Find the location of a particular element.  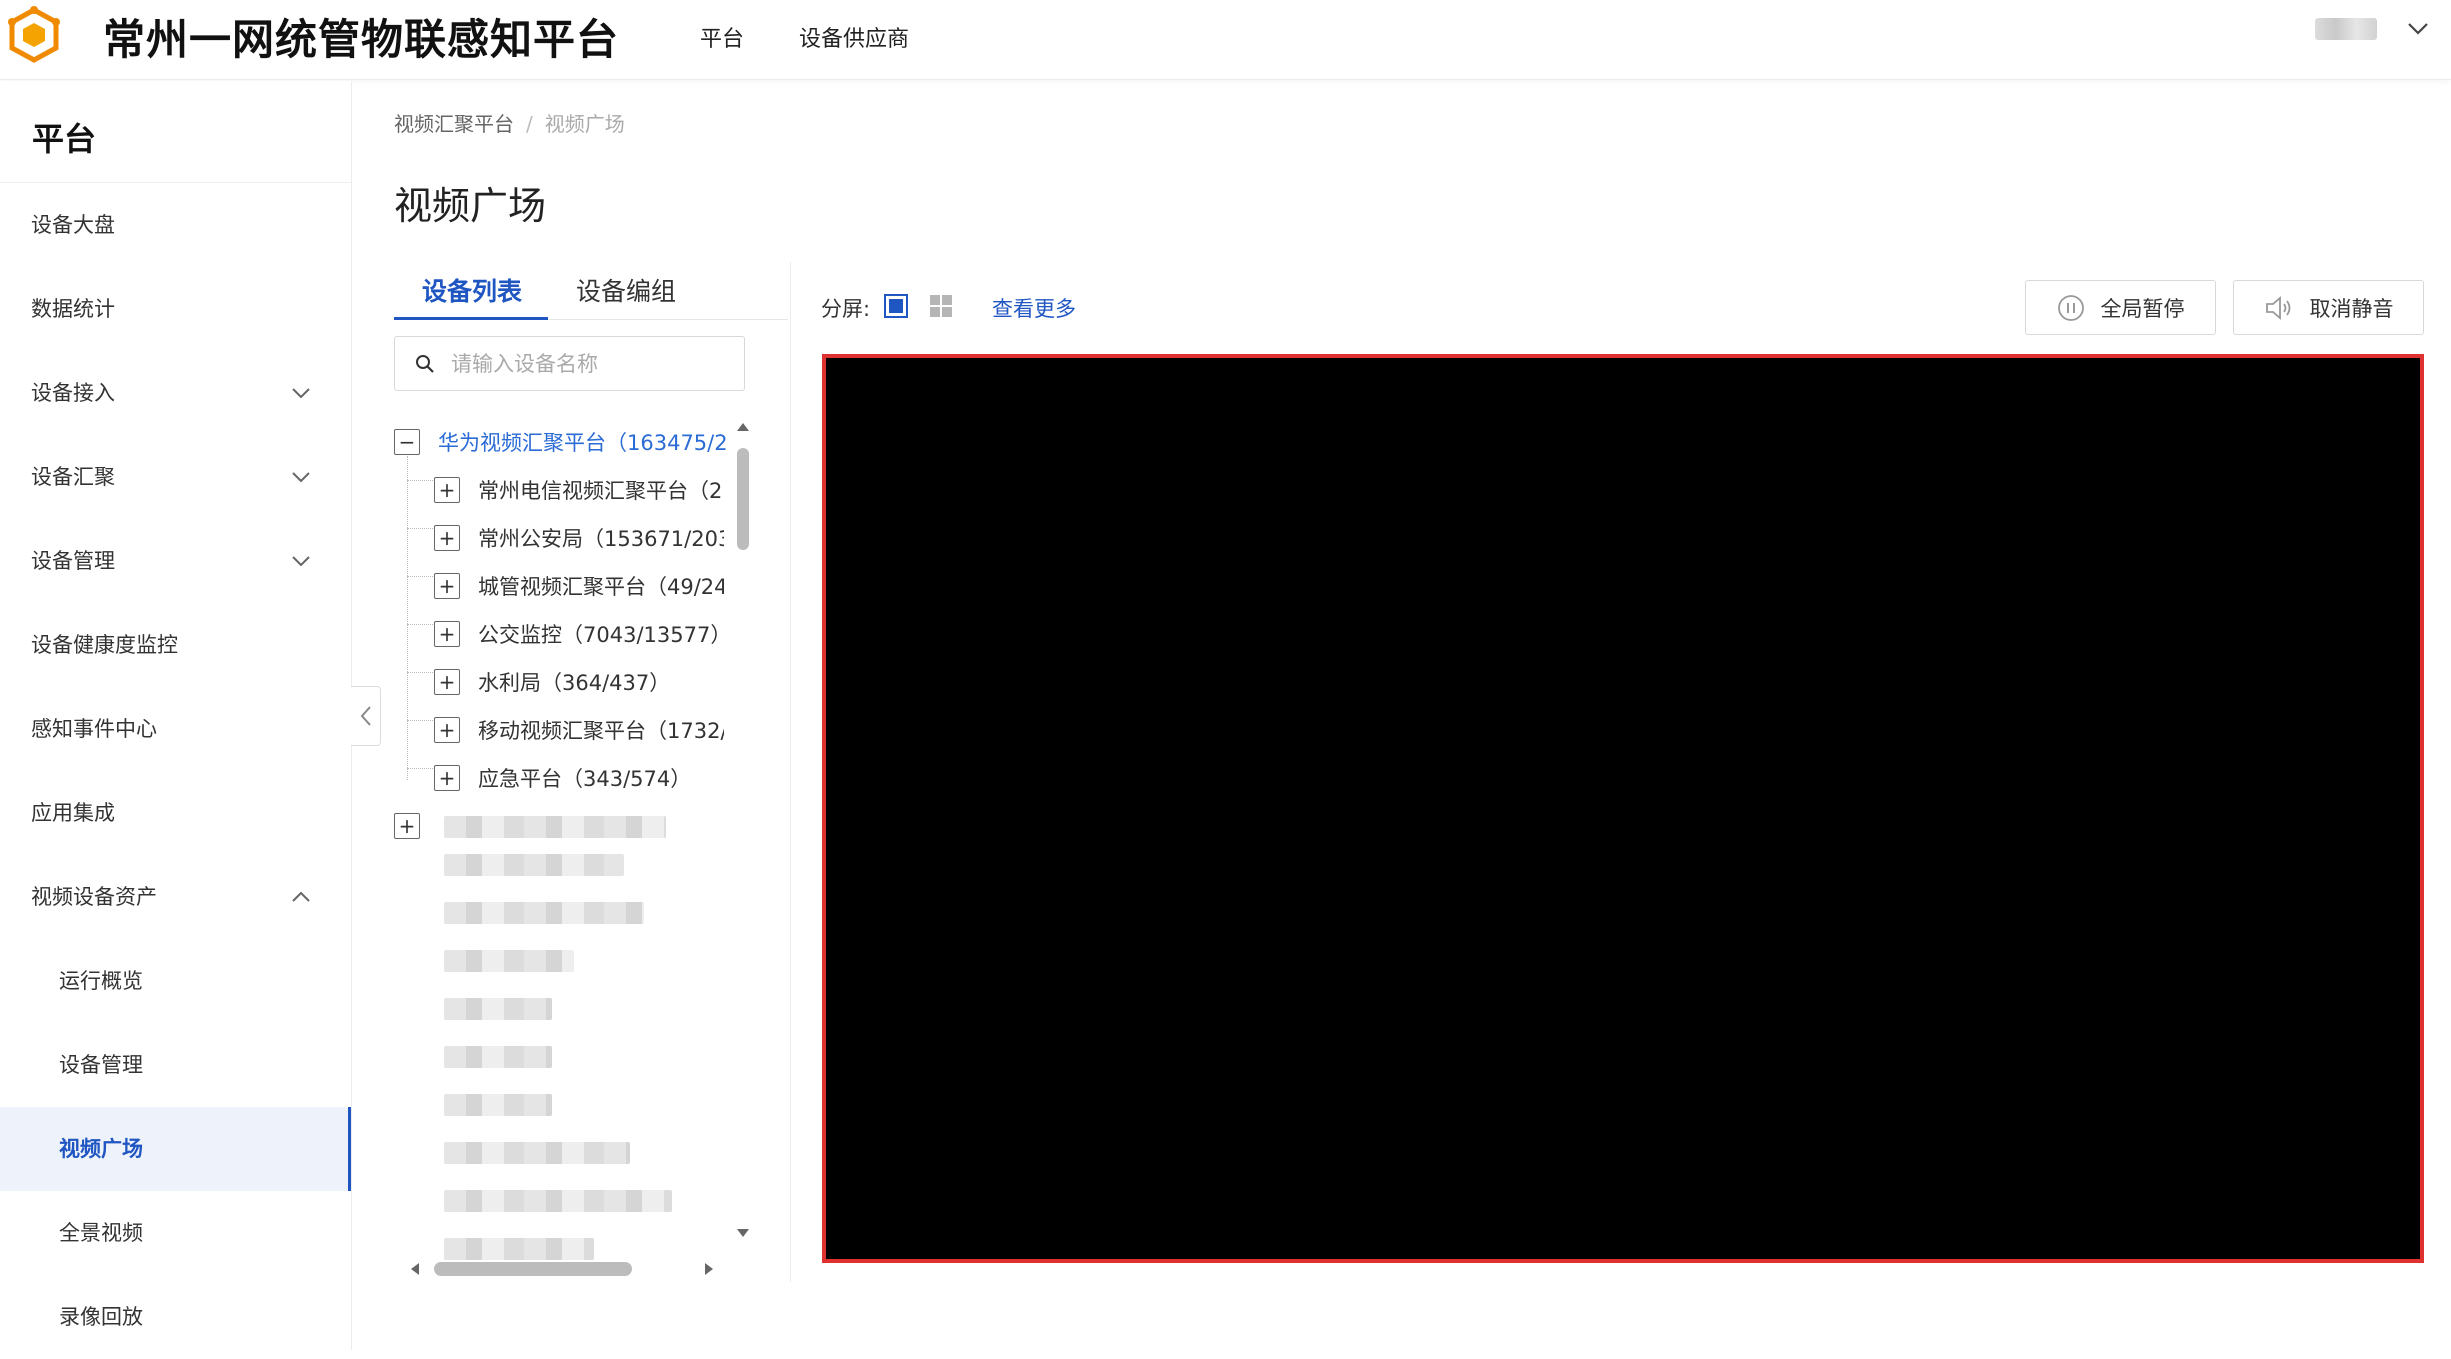

horizontal-scrollbar is located at coordinates (533, 1269).